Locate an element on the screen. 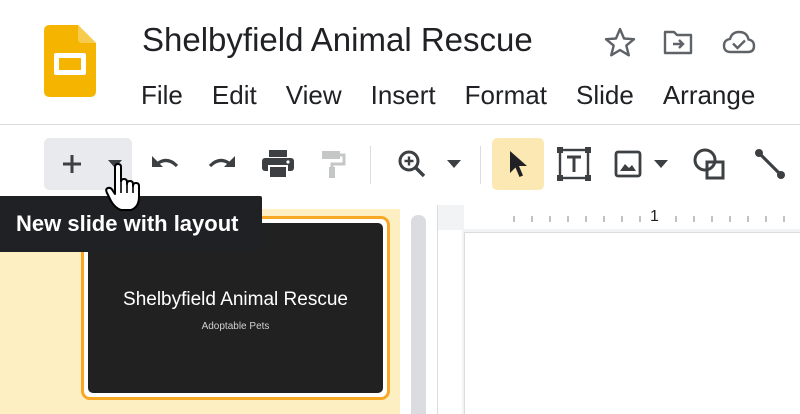 The width and height of the screenshot is (800, 414). slide-thumbnail-title: Shelbyfield Animal Rescue is located at coordinates (235, 299).